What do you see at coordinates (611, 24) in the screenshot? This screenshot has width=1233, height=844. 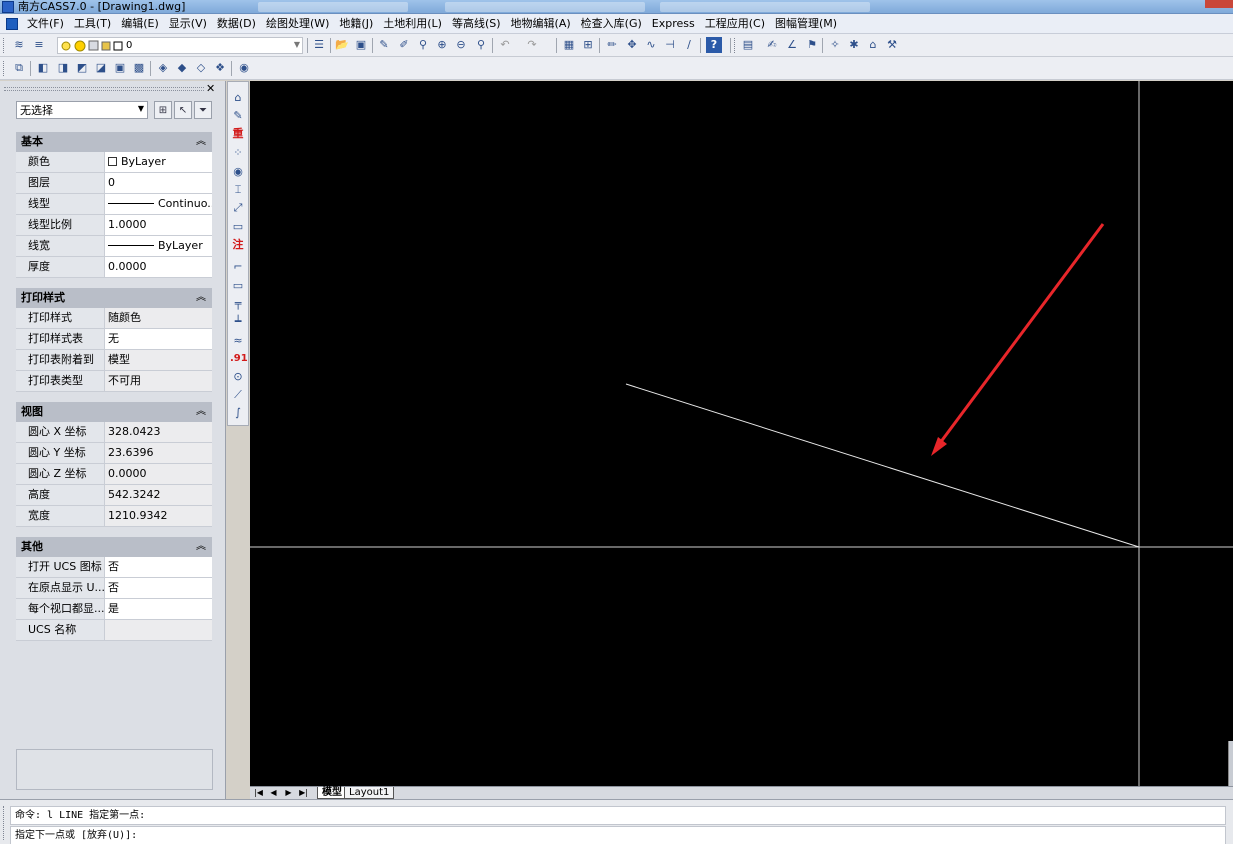 I see `menu-item: 检查入库(G)` at bounding box center [611, 24].